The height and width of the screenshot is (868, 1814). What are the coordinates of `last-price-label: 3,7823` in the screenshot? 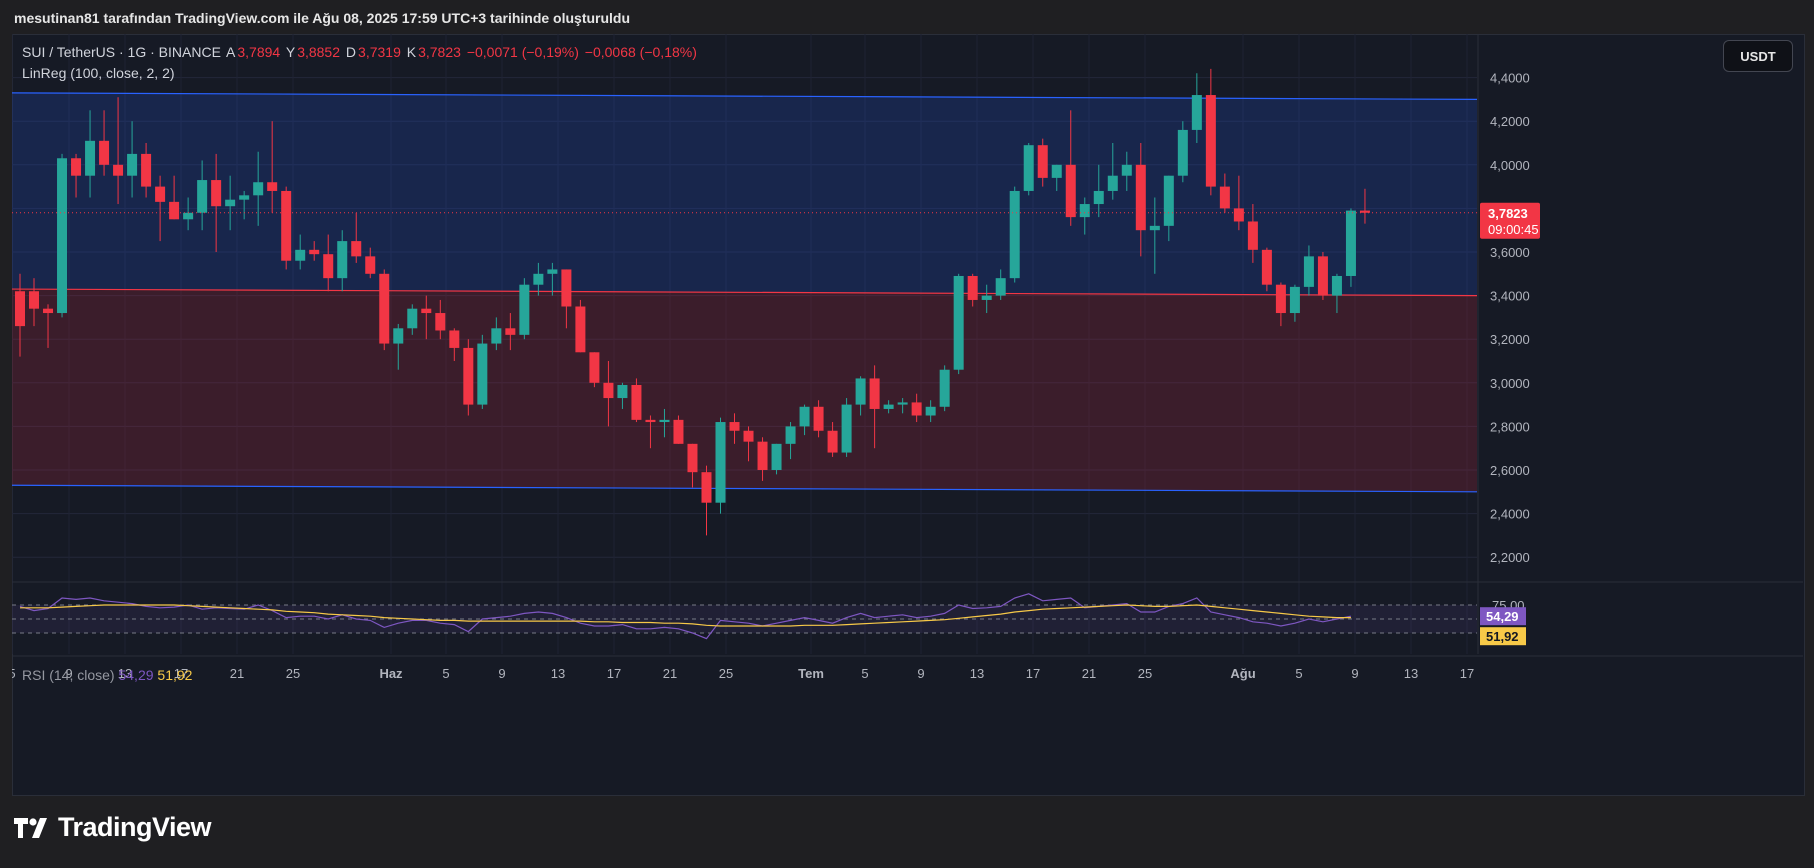 It's located at (1508, 213).